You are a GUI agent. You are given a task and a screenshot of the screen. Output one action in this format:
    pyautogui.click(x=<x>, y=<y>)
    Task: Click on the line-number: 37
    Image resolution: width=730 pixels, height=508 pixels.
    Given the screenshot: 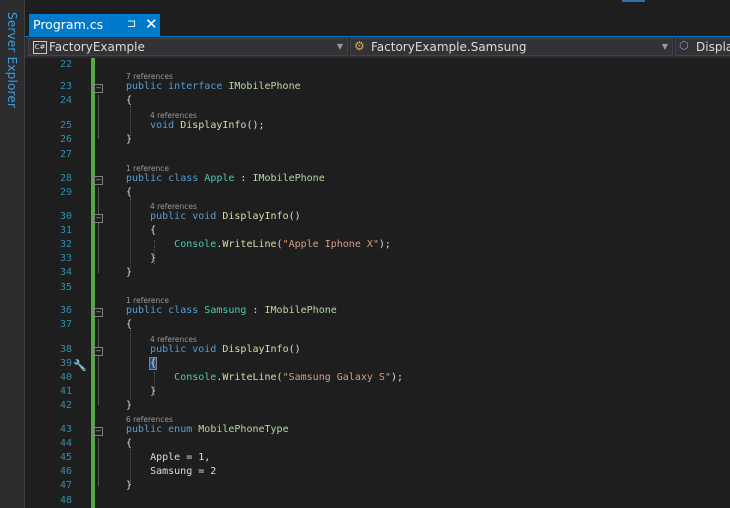 What is the action you would take?
    pyautogui.click(x=65, y=324)
    